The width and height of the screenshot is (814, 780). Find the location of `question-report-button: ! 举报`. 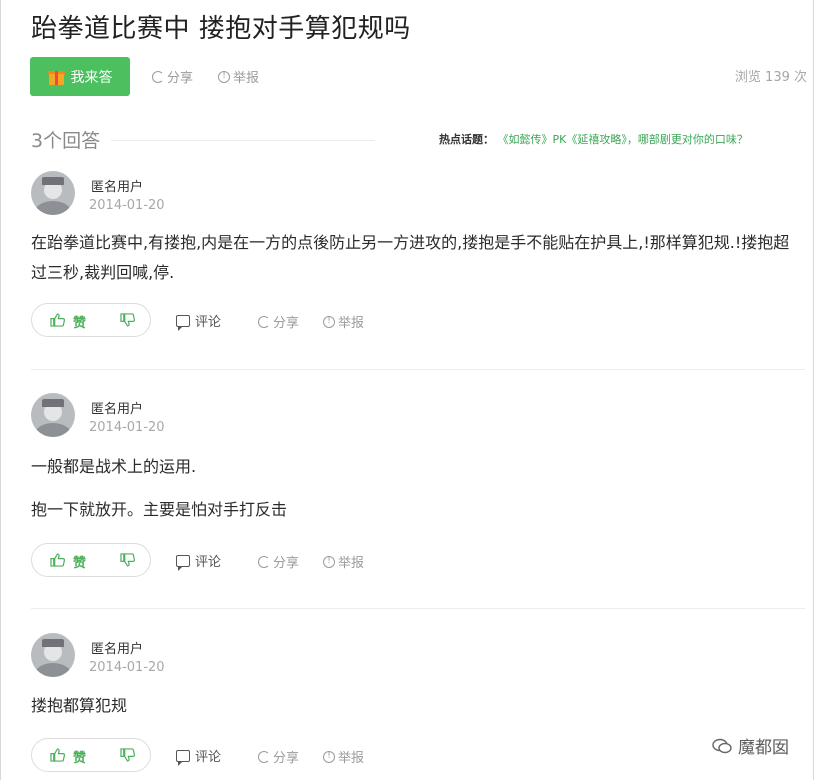

question-report-button: ! 举报 is located at coordinates (238, 76).